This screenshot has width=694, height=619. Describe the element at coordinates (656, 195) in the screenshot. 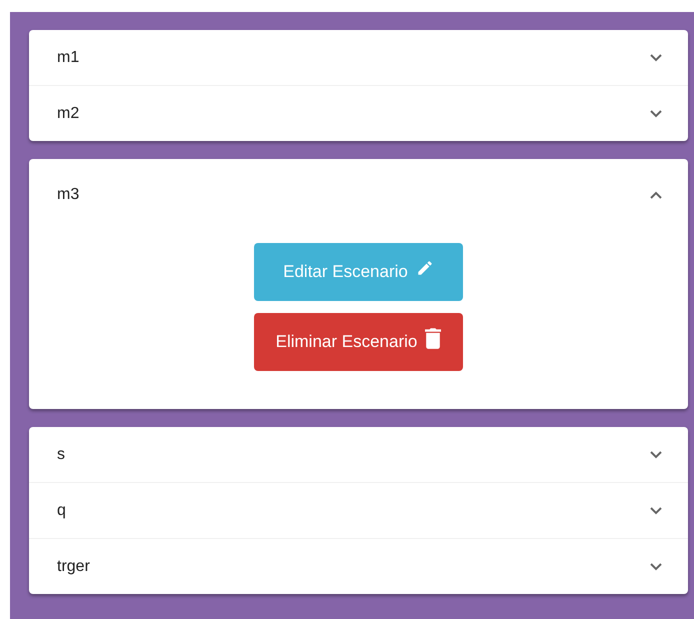

I see `chevron-up-icon` at that location.